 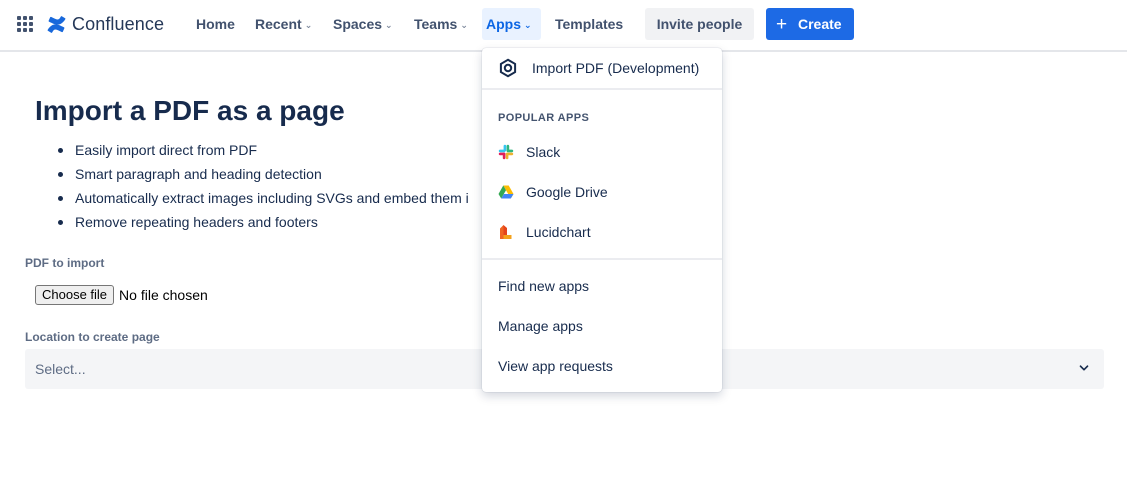 I want to click on location-label: Location to create page, so click(x=92, y=337).